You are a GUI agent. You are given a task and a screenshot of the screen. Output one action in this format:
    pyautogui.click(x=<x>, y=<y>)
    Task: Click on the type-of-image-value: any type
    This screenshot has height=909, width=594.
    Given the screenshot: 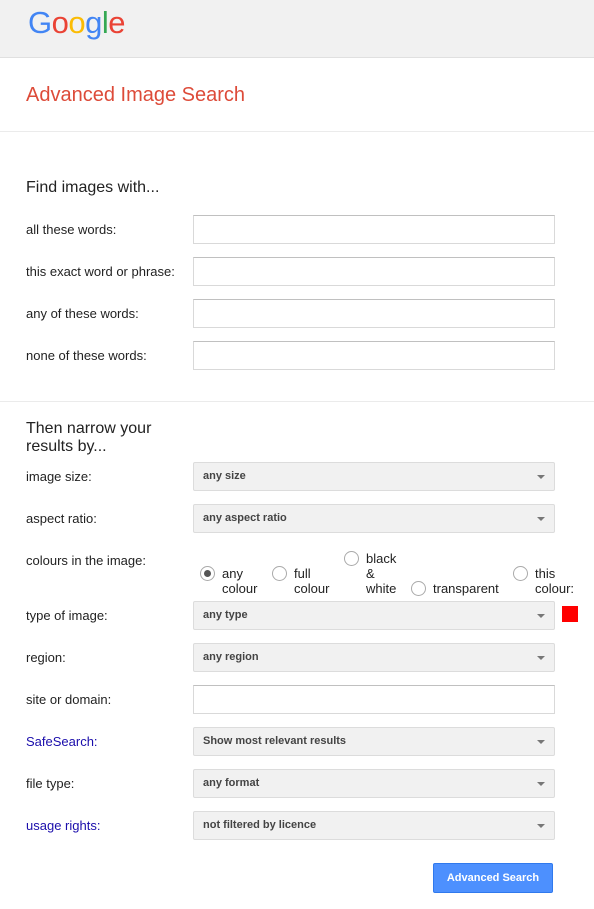 What is the action you would take?
    pyautogui.click(x=225, y=615)
    